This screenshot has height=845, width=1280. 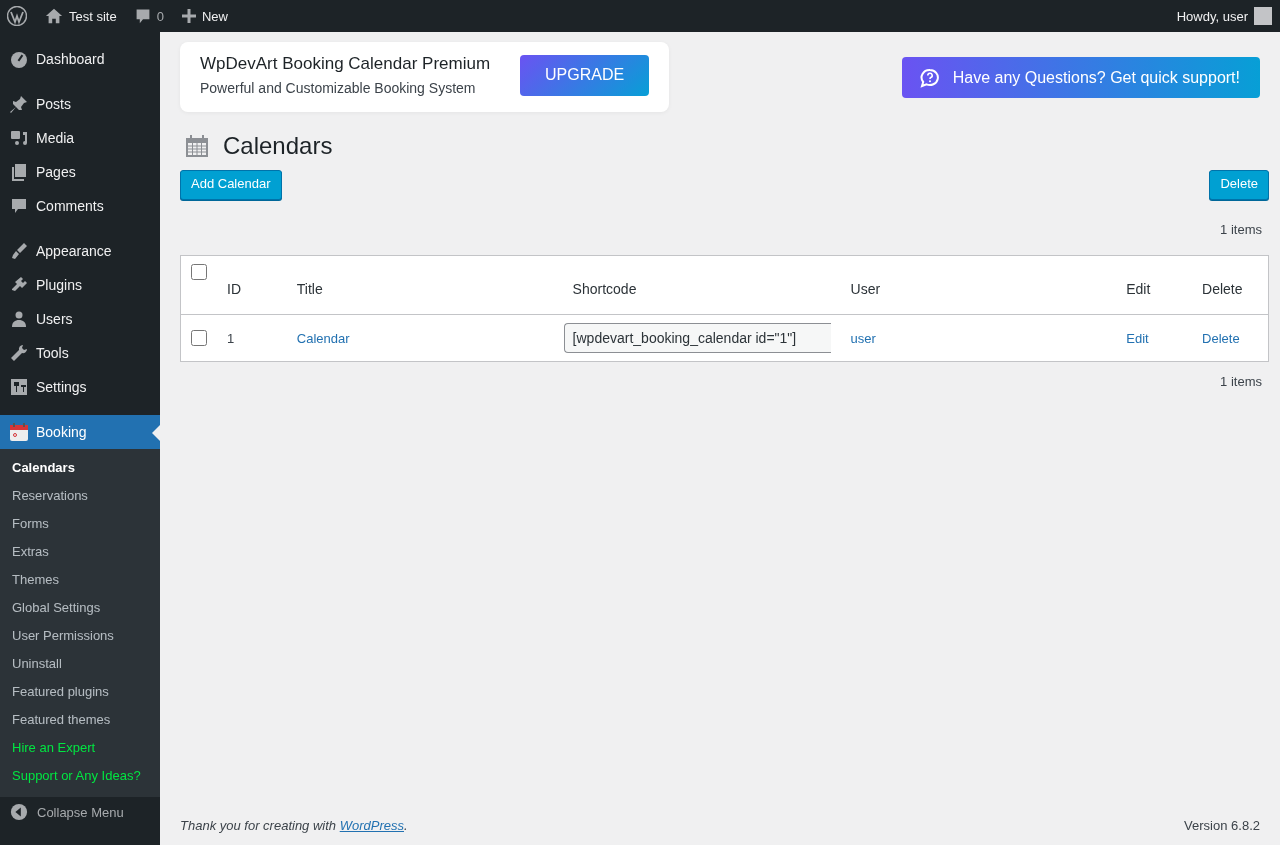 I want to click on support-button: Have any Questions? Get quick support!, so click(x=1080, y=77).